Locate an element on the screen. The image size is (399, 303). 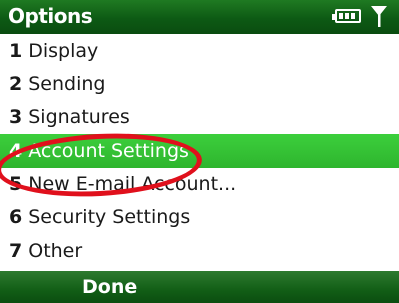
battery-icon is located at coordinates (346, 16).